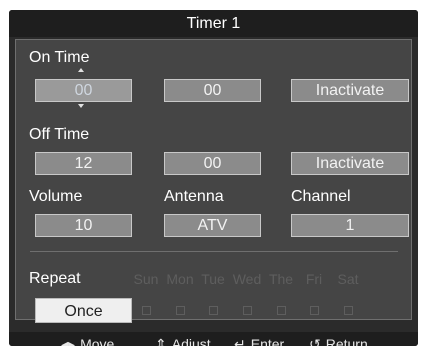  I want to click on day-tue-label: Tue, so click(213, 279).